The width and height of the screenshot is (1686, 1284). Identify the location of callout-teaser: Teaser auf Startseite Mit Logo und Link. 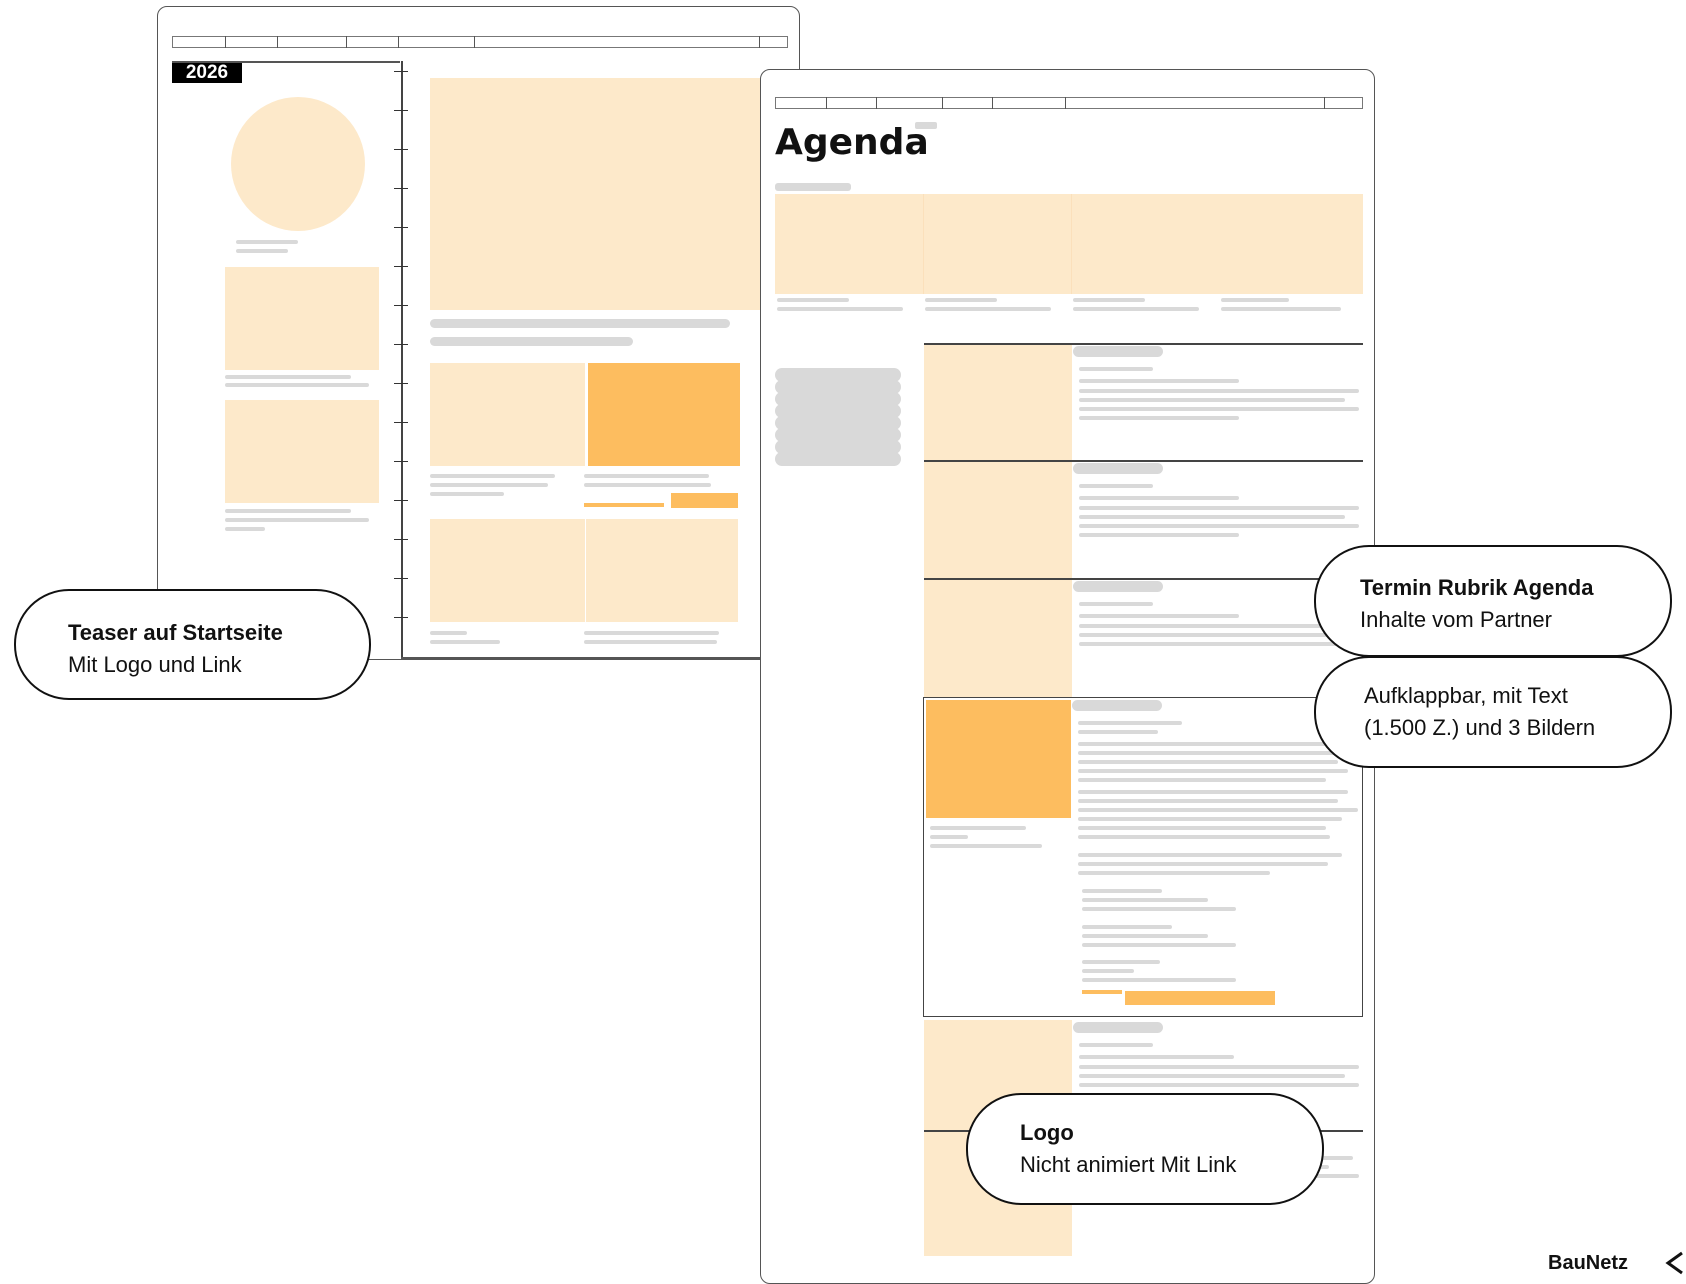
(192, 644).